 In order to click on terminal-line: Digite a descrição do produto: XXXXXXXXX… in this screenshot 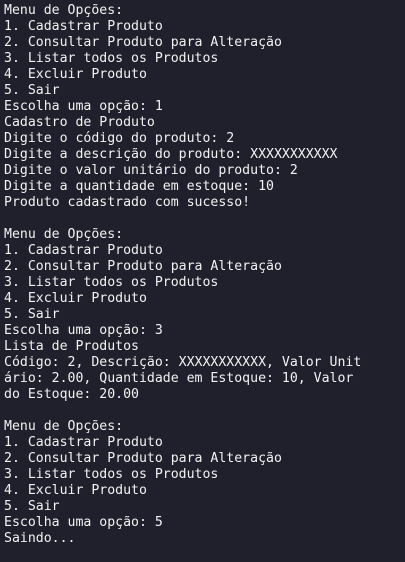, I will do `click(171, 154)`.